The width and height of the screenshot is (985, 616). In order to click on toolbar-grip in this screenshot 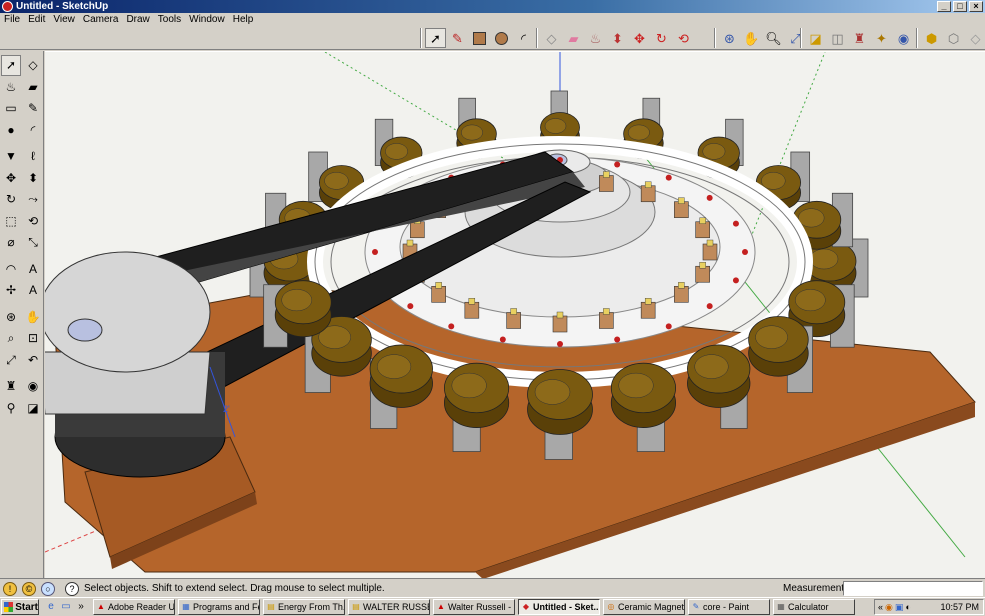, I will do `click(421, 38)`.